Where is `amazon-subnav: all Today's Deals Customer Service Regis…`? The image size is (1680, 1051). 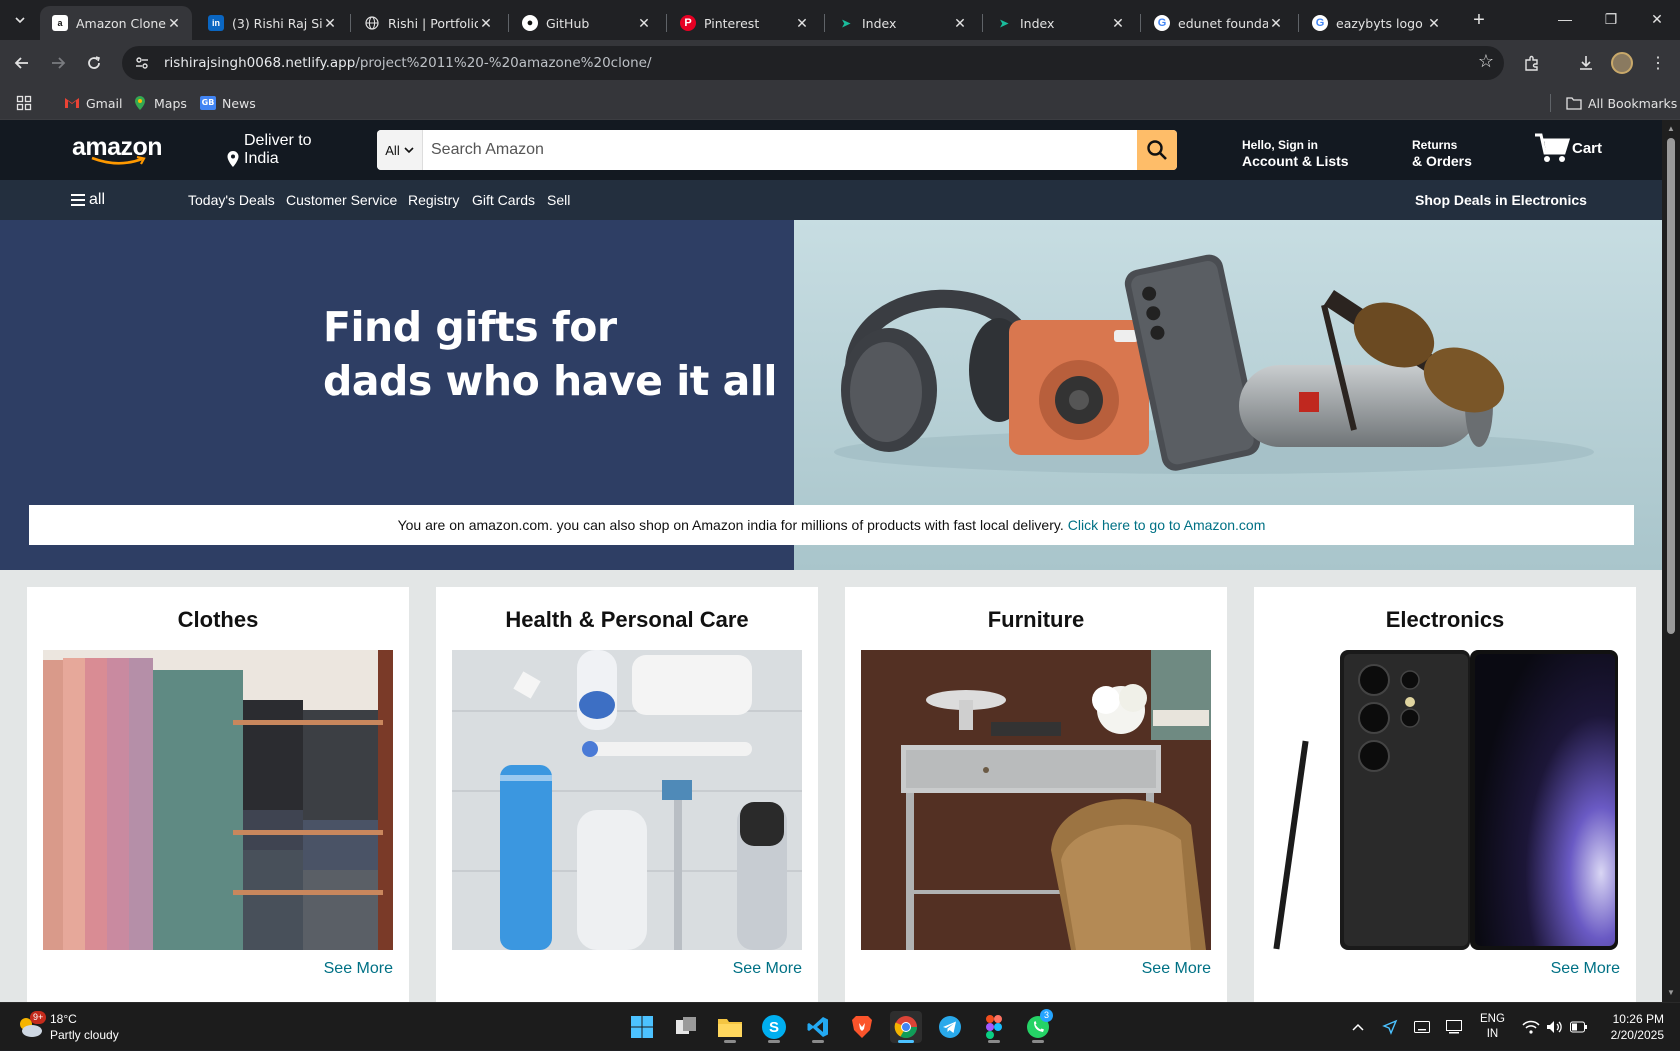
amazon-subnav: all Today's Deals Customer Service Regis… is located at coordinates (831, 200).